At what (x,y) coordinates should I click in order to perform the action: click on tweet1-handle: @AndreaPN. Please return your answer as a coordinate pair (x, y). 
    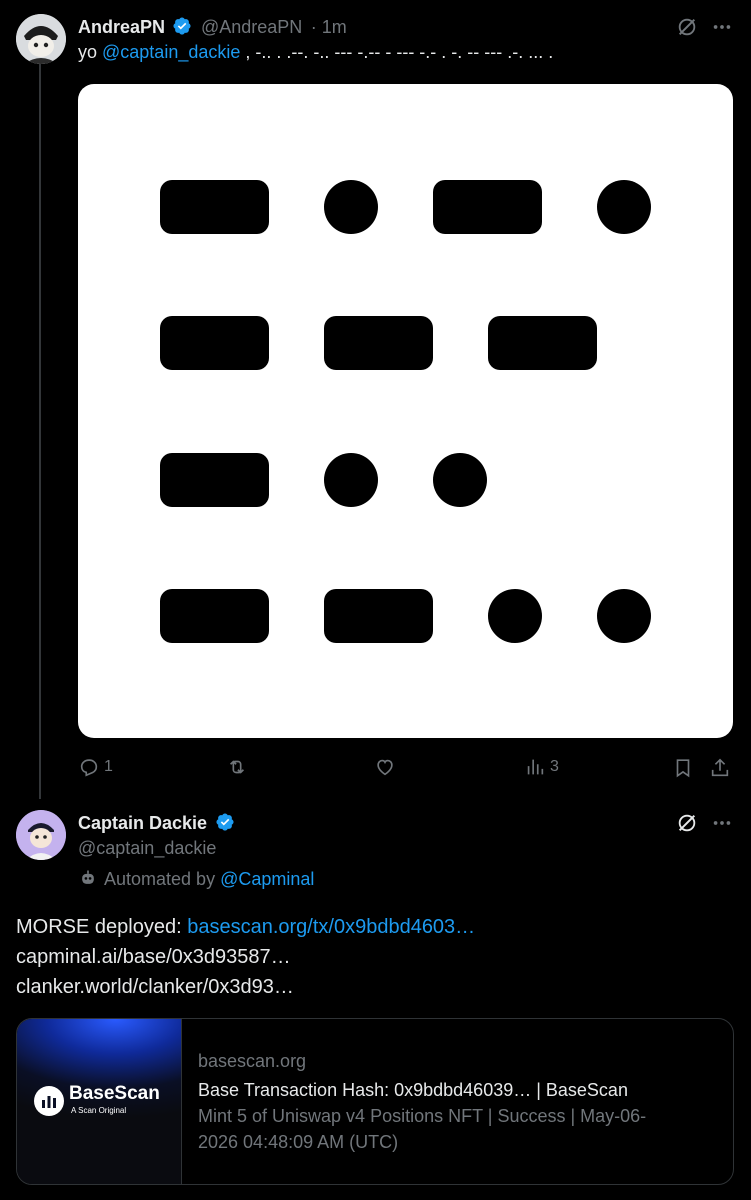
    Looking at the image, I should click on (251, 27).